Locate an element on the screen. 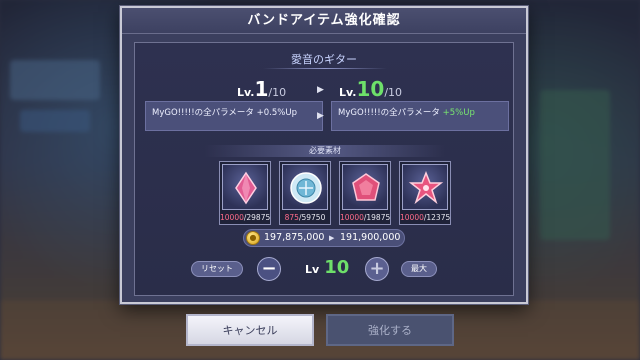 This screenshot has height=360, width=640. material-slot: 10000/29875 is located at coordinates (245, 193).